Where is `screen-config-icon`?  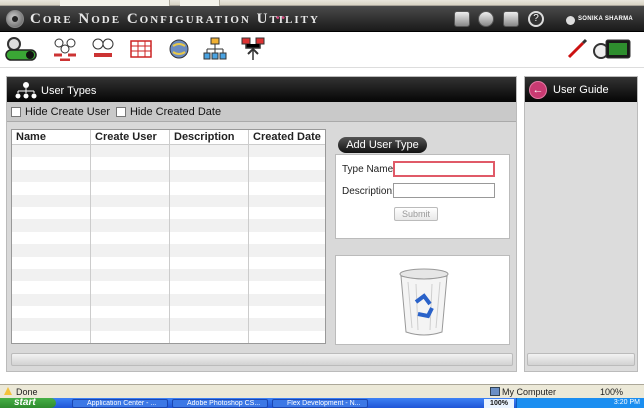 screen-config-icon is located at coordinates (612, 49).